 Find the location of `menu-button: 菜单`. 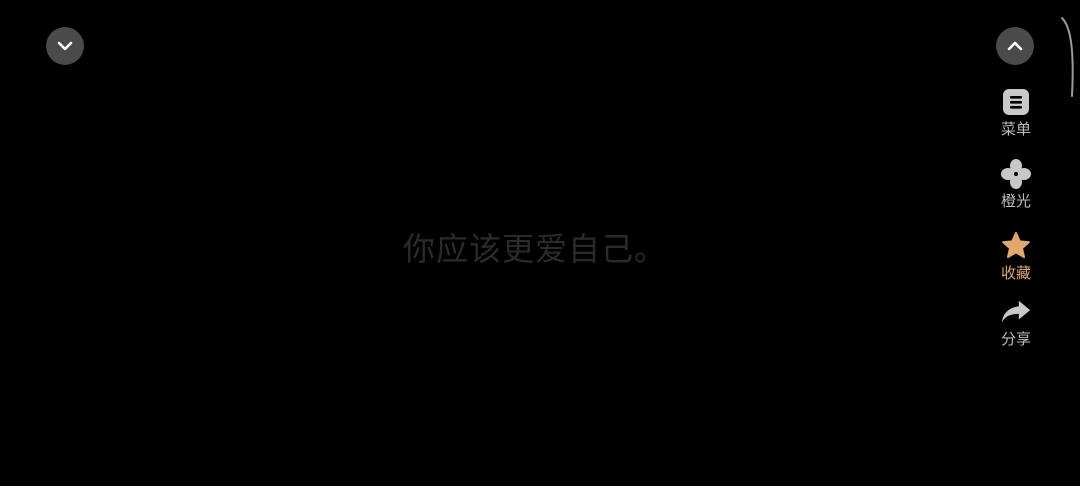

menu-button: 菜单 is located at coordinates (1016, 112).